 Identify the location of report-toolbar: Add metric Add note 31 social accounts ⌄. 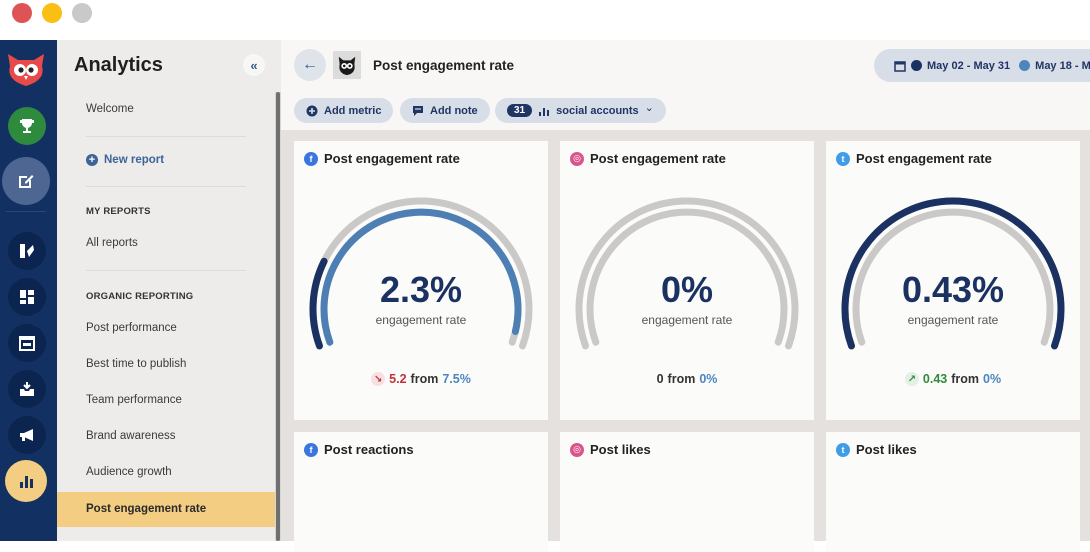
(685, 111).